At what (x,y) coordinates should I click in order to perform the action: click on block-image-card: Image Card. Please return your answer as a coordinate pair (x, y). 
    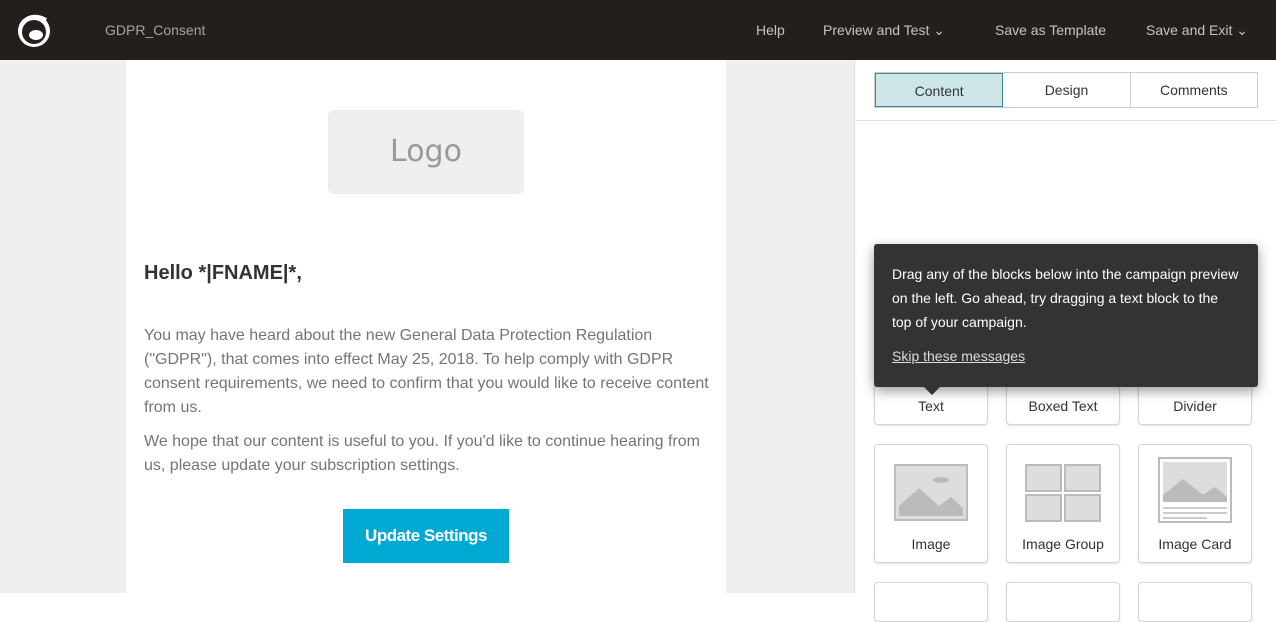
    Looking at the image, I should click on (1195, 503).